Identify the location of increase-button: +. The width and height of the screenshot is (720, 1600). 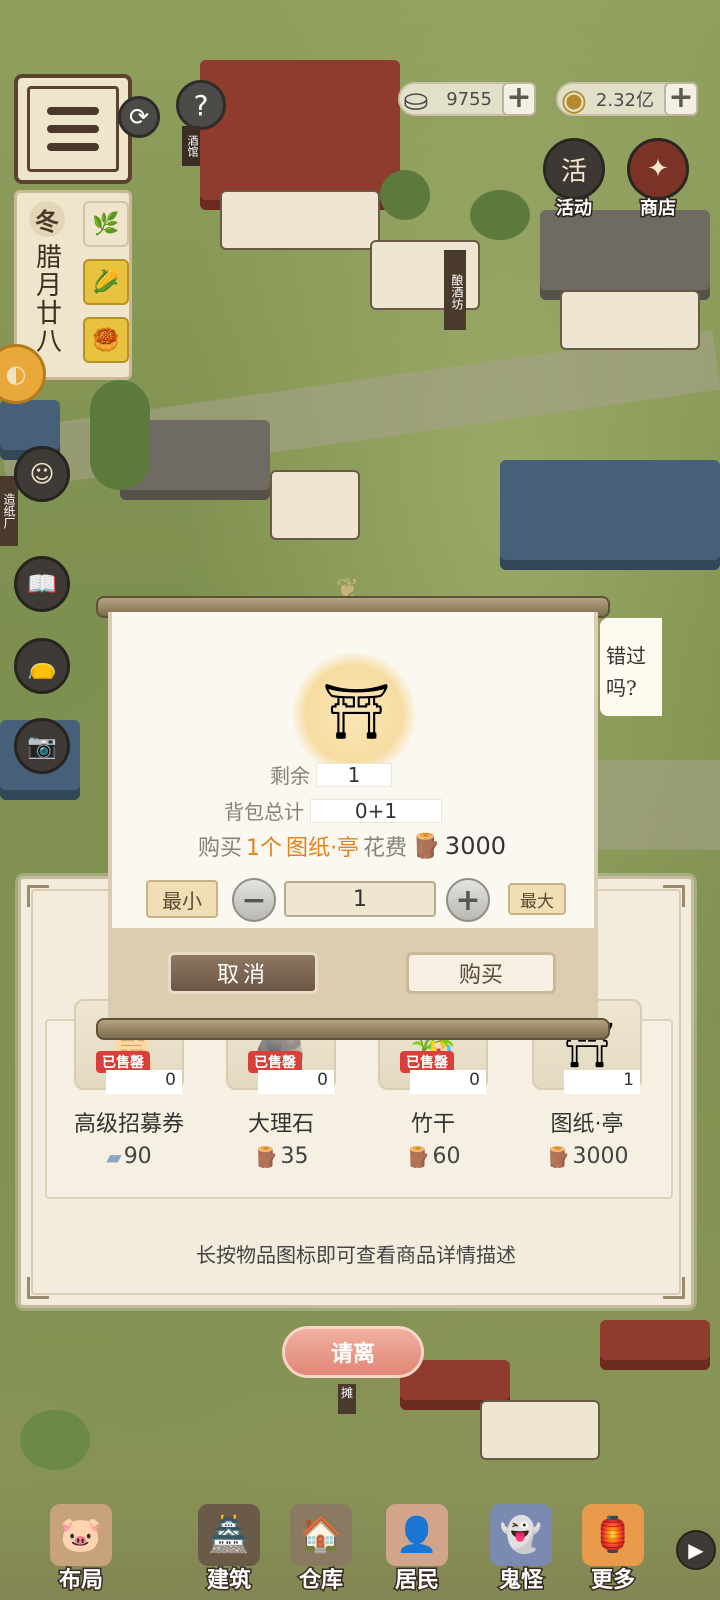
(468, 900).